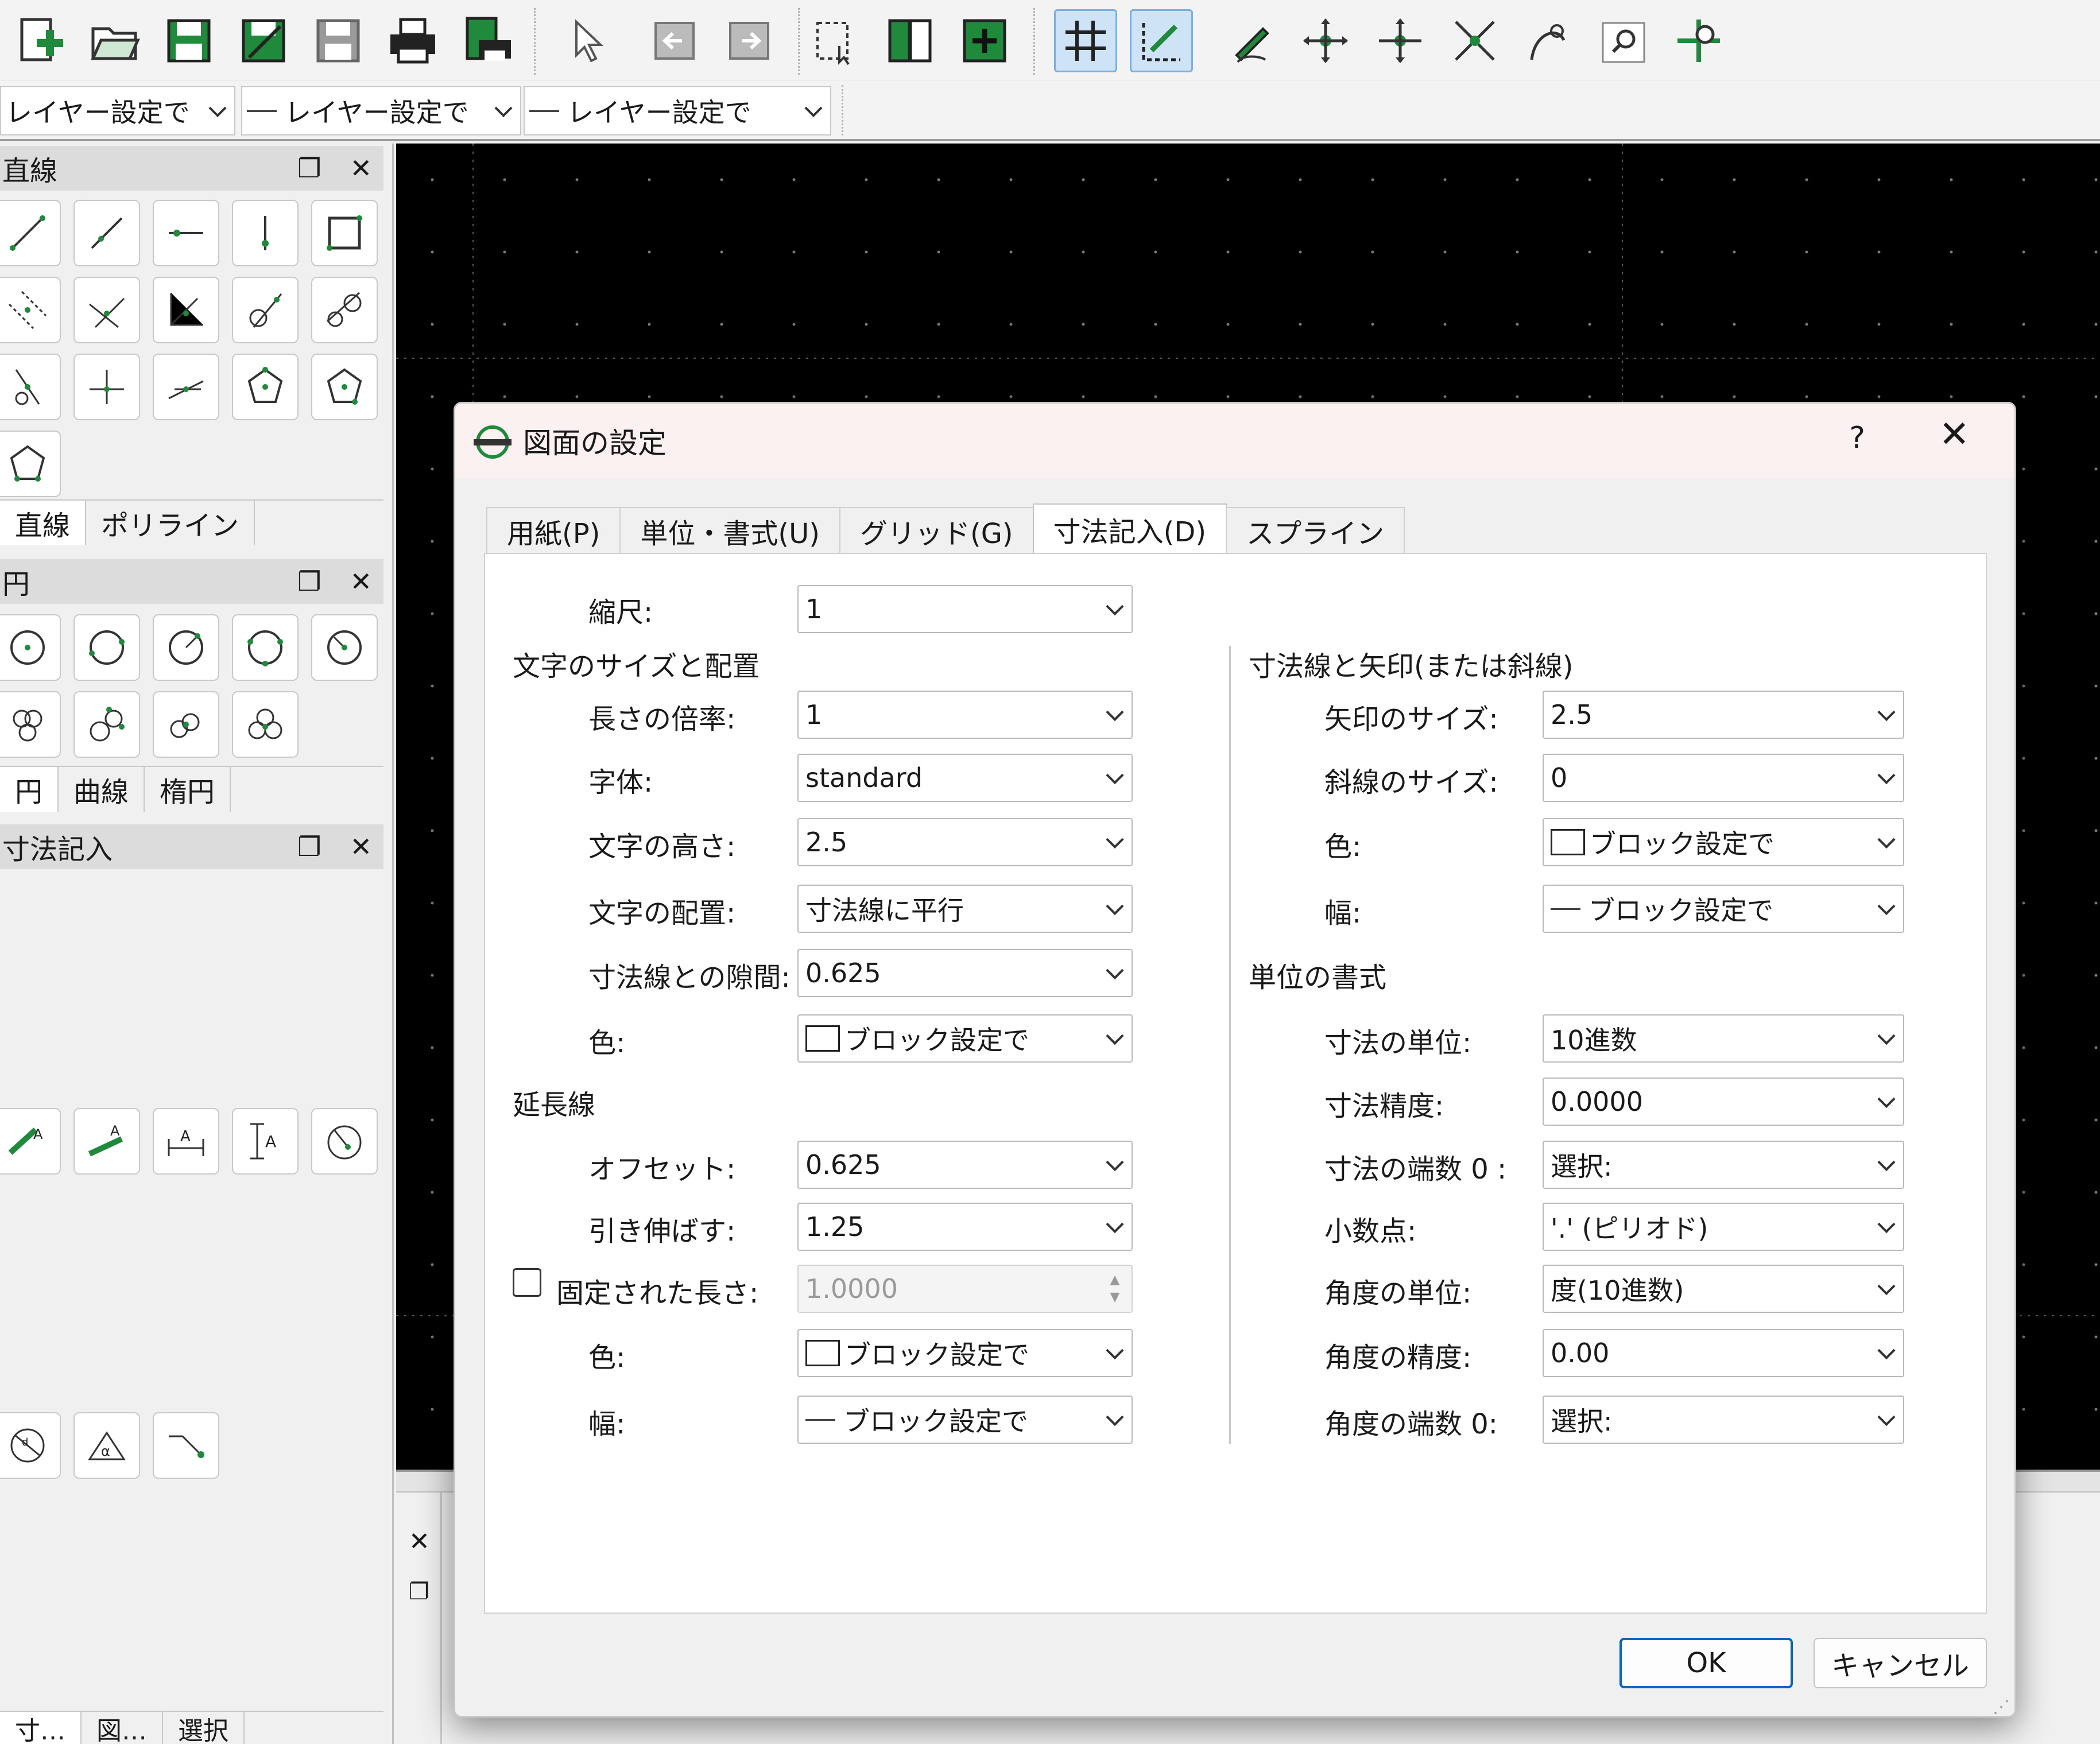 The image size is (2100, 1744). What do you see at coordinates (265, 724) in the screenshot?
I see `tool-circle-inscribed-icon` at bounding box center [265, 724].